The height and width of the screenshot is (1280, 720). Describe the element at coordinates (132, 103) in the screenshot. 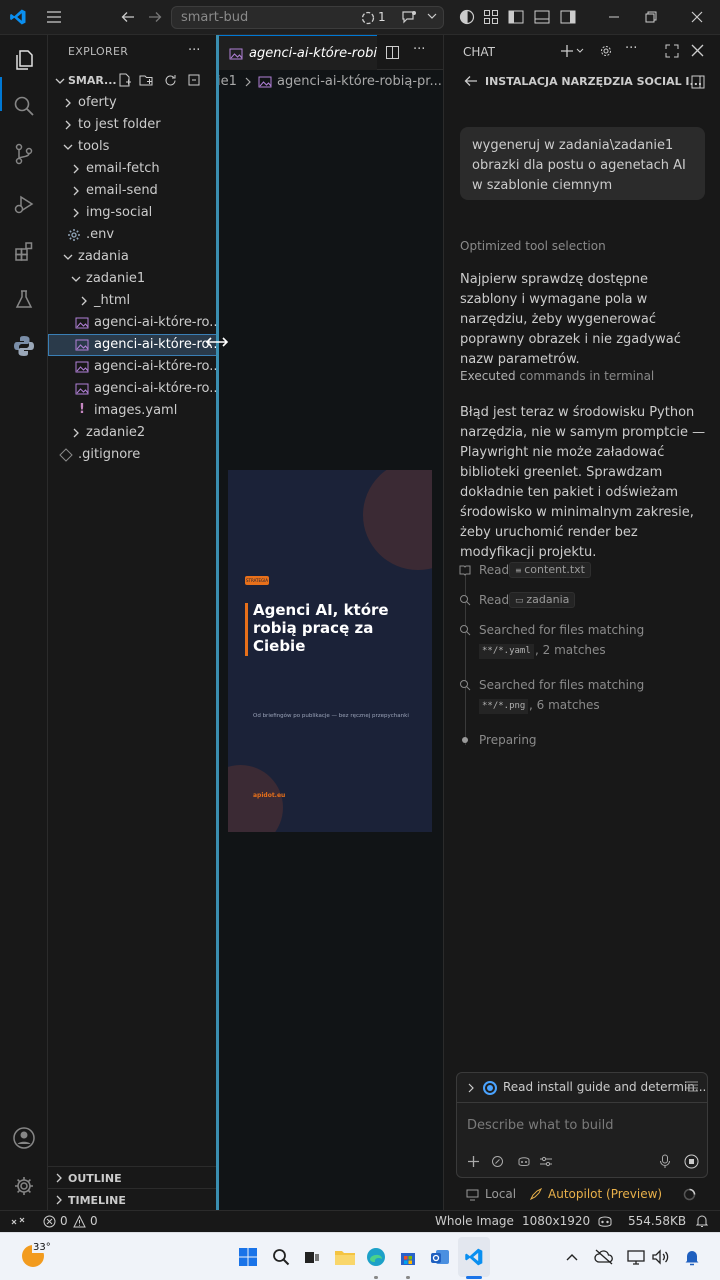

I see `folder-oferty: oferty` at that location.